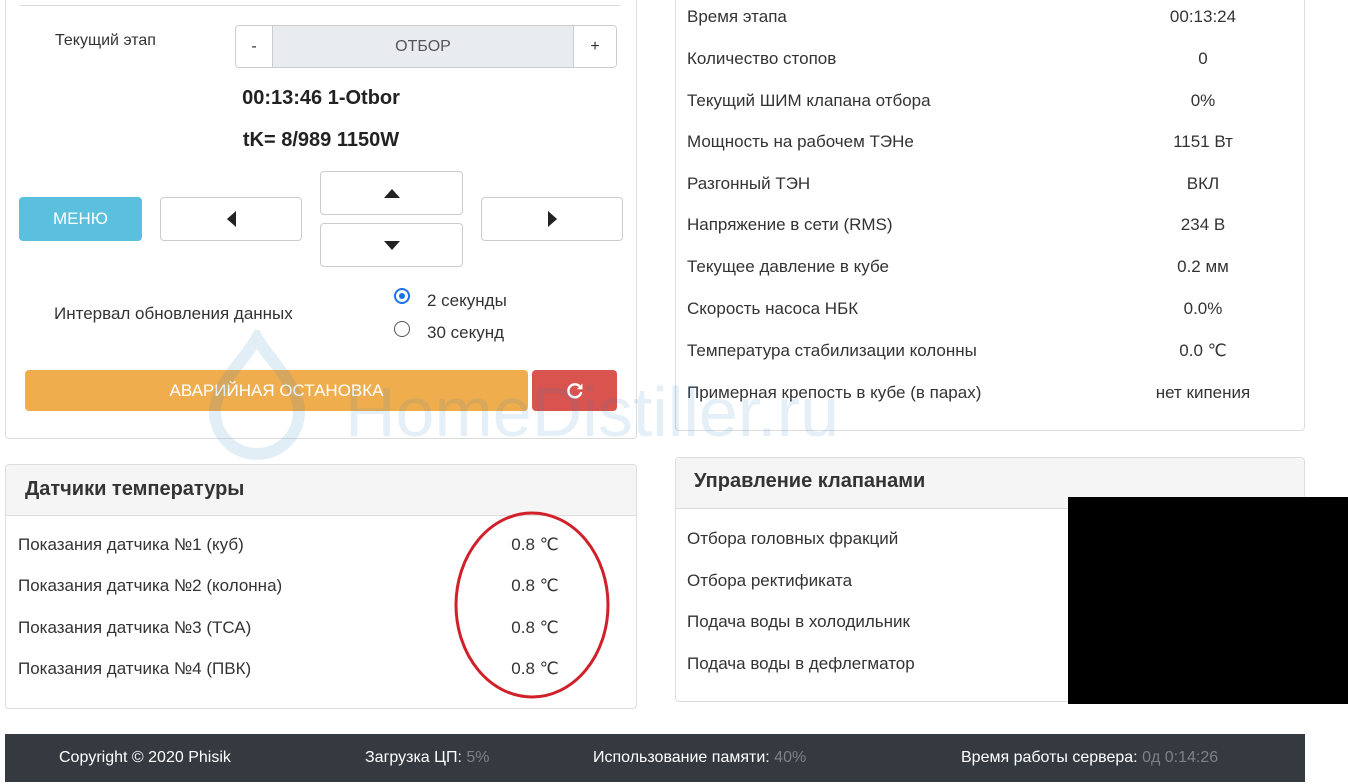  What do you see at coordinates (135, 627) in the screenshot?
I see `sensor-label-3: Показания датчика №3 (ТСА)` at bounding box center [135, 627].